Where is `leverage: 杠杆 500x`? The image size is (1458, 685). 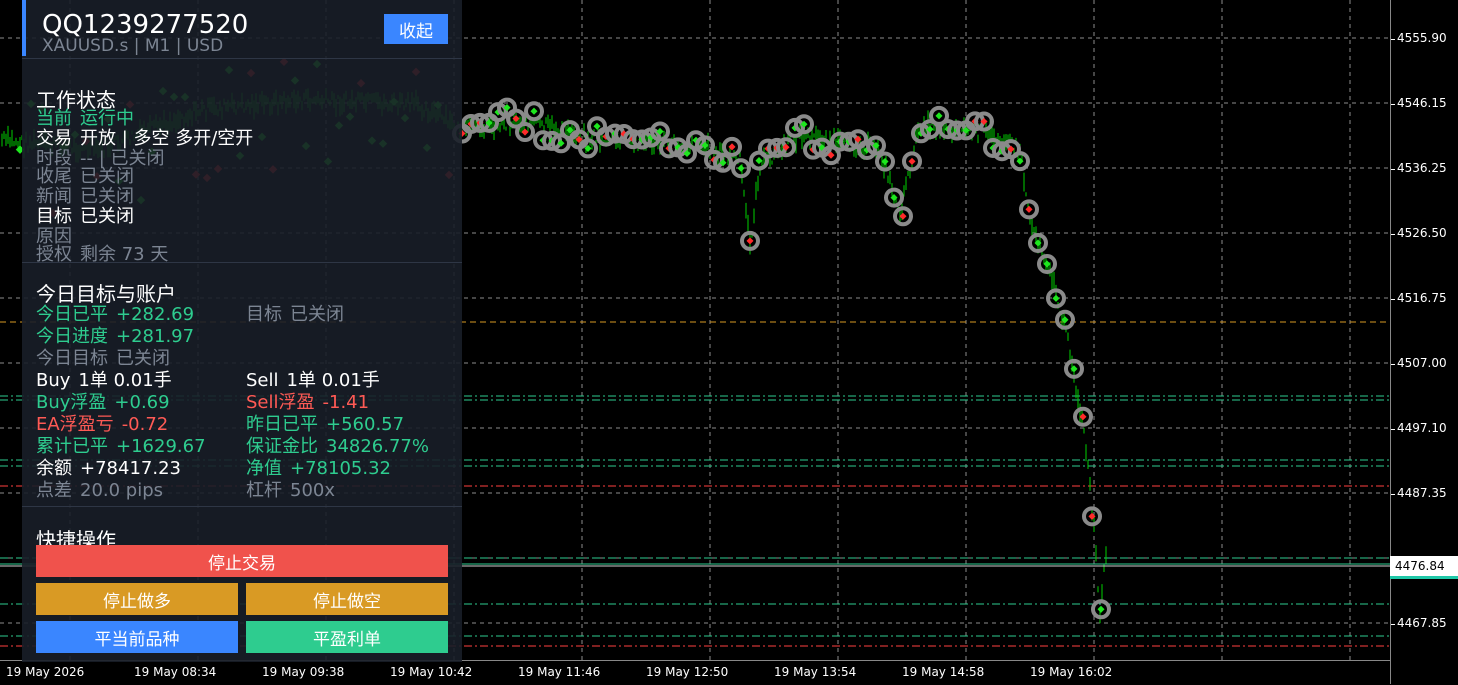
leverage: 杠杆 500x is located at coordinates (291, 490).